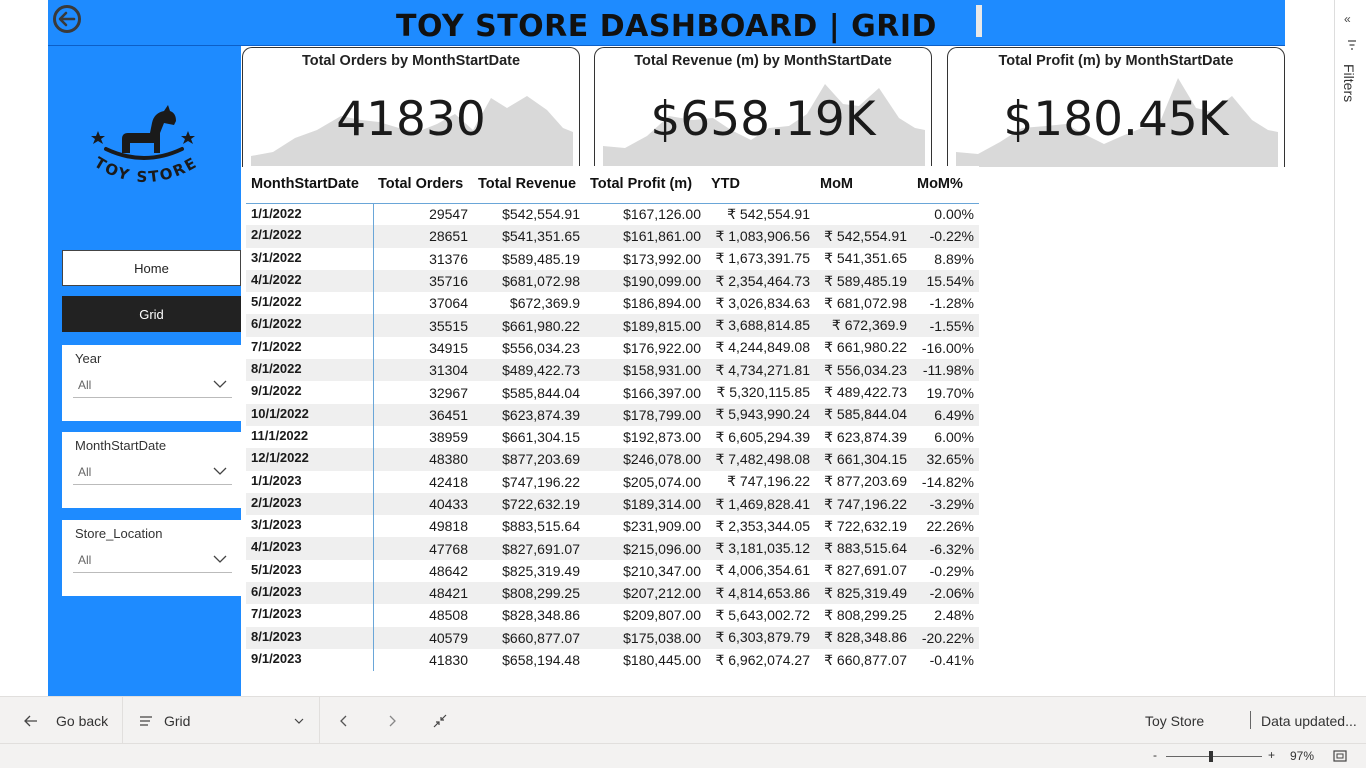 The image size is (1366, 768). I want to click on table-cell: 31376, so click(448, 258).